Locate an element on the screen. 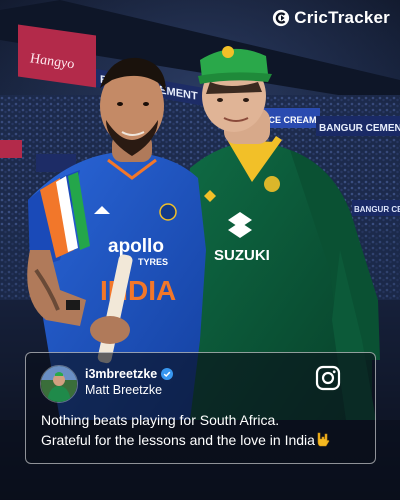 The height and width of the screenshot is (500, 400). jersey-sponsor-suzuki: SUZUKI is located at coordinates (242, 255).